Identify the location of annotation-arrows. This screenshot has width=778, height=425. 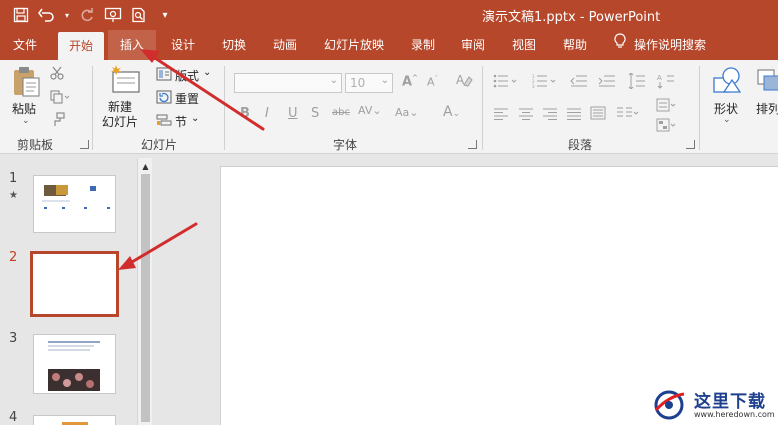
(191, 159).